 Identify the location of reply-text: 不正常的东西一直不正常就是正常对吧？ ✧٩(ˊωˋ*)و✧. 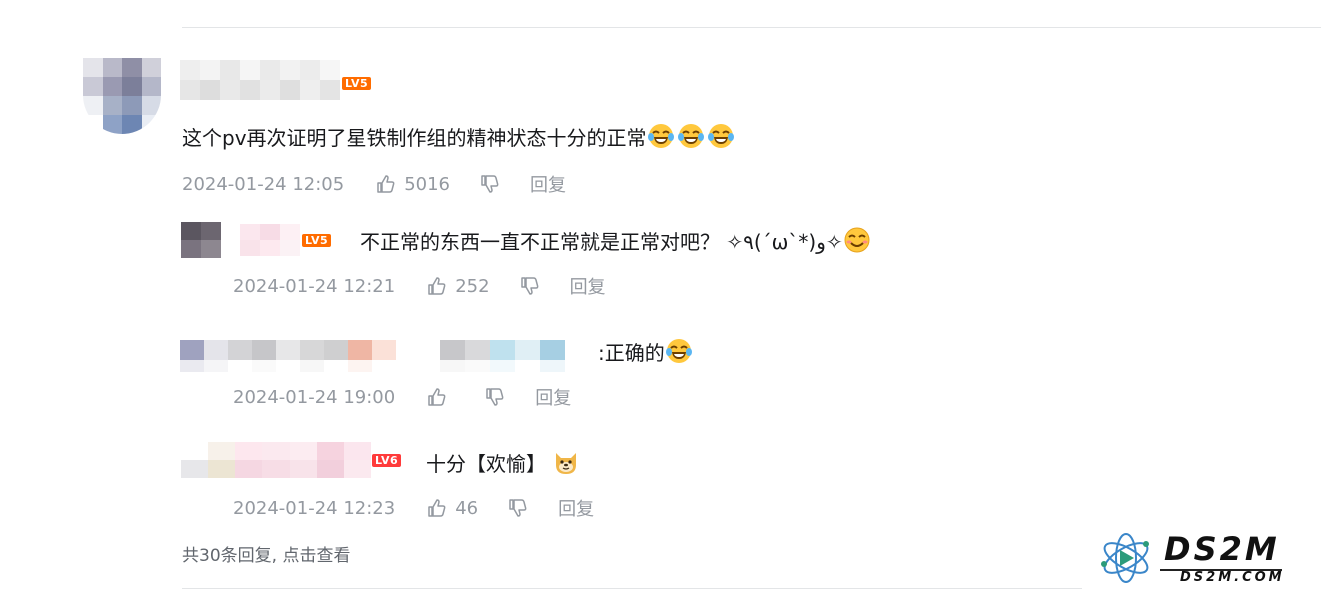
(616, 241).